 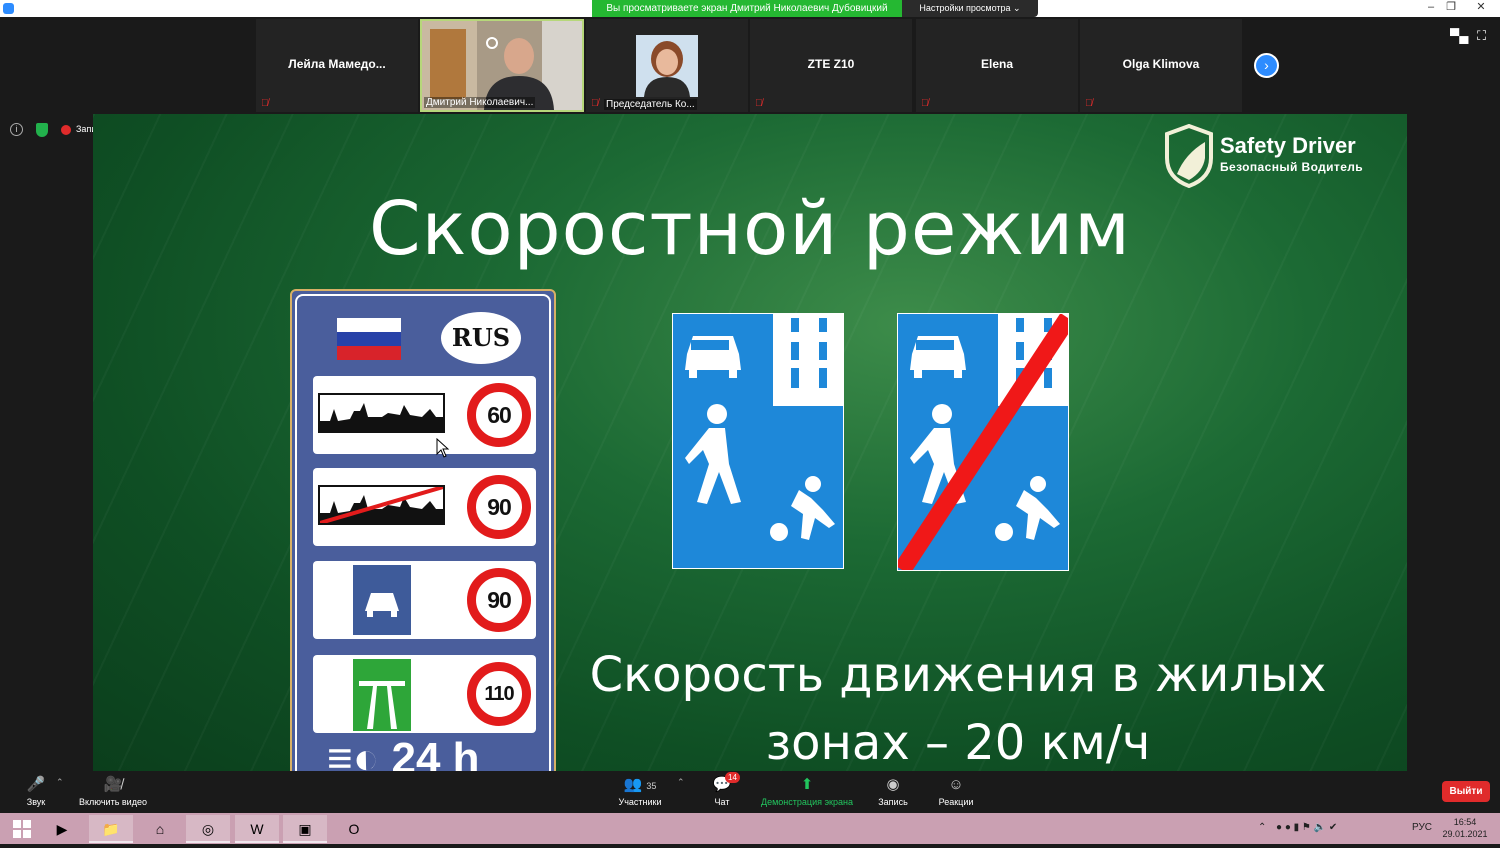 I want to click on participant-tile: Лейла Мамедо... 🎙̸, so click(x=337, y=65).